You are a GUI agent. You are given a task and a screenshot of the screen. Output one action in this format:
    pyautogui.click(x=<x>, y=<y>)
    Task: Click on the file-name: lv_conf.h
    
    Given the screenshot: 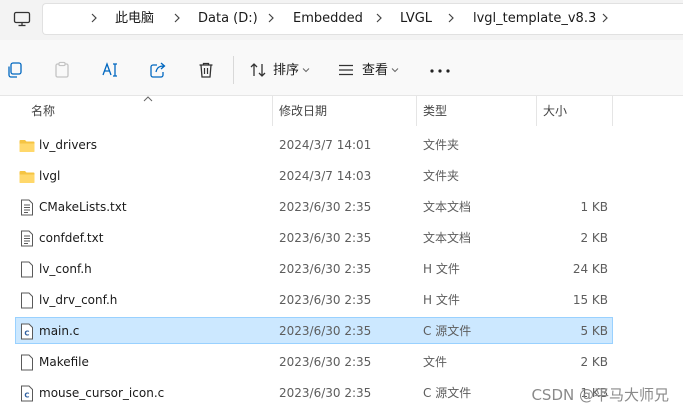 What is the action you would take?
    pyautogui.click(x=65, y=269)
    